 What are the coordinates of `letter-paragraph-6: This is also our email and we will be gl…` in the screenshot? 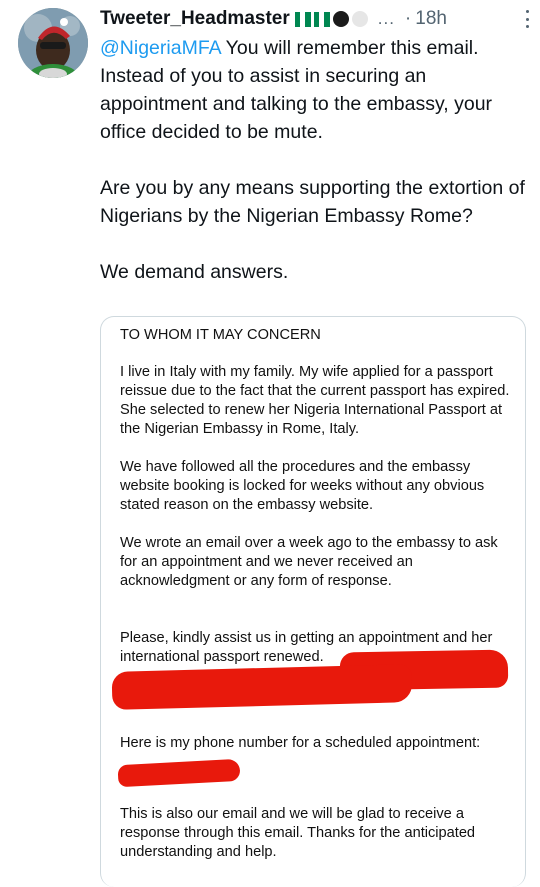 It's located at (298, 833).